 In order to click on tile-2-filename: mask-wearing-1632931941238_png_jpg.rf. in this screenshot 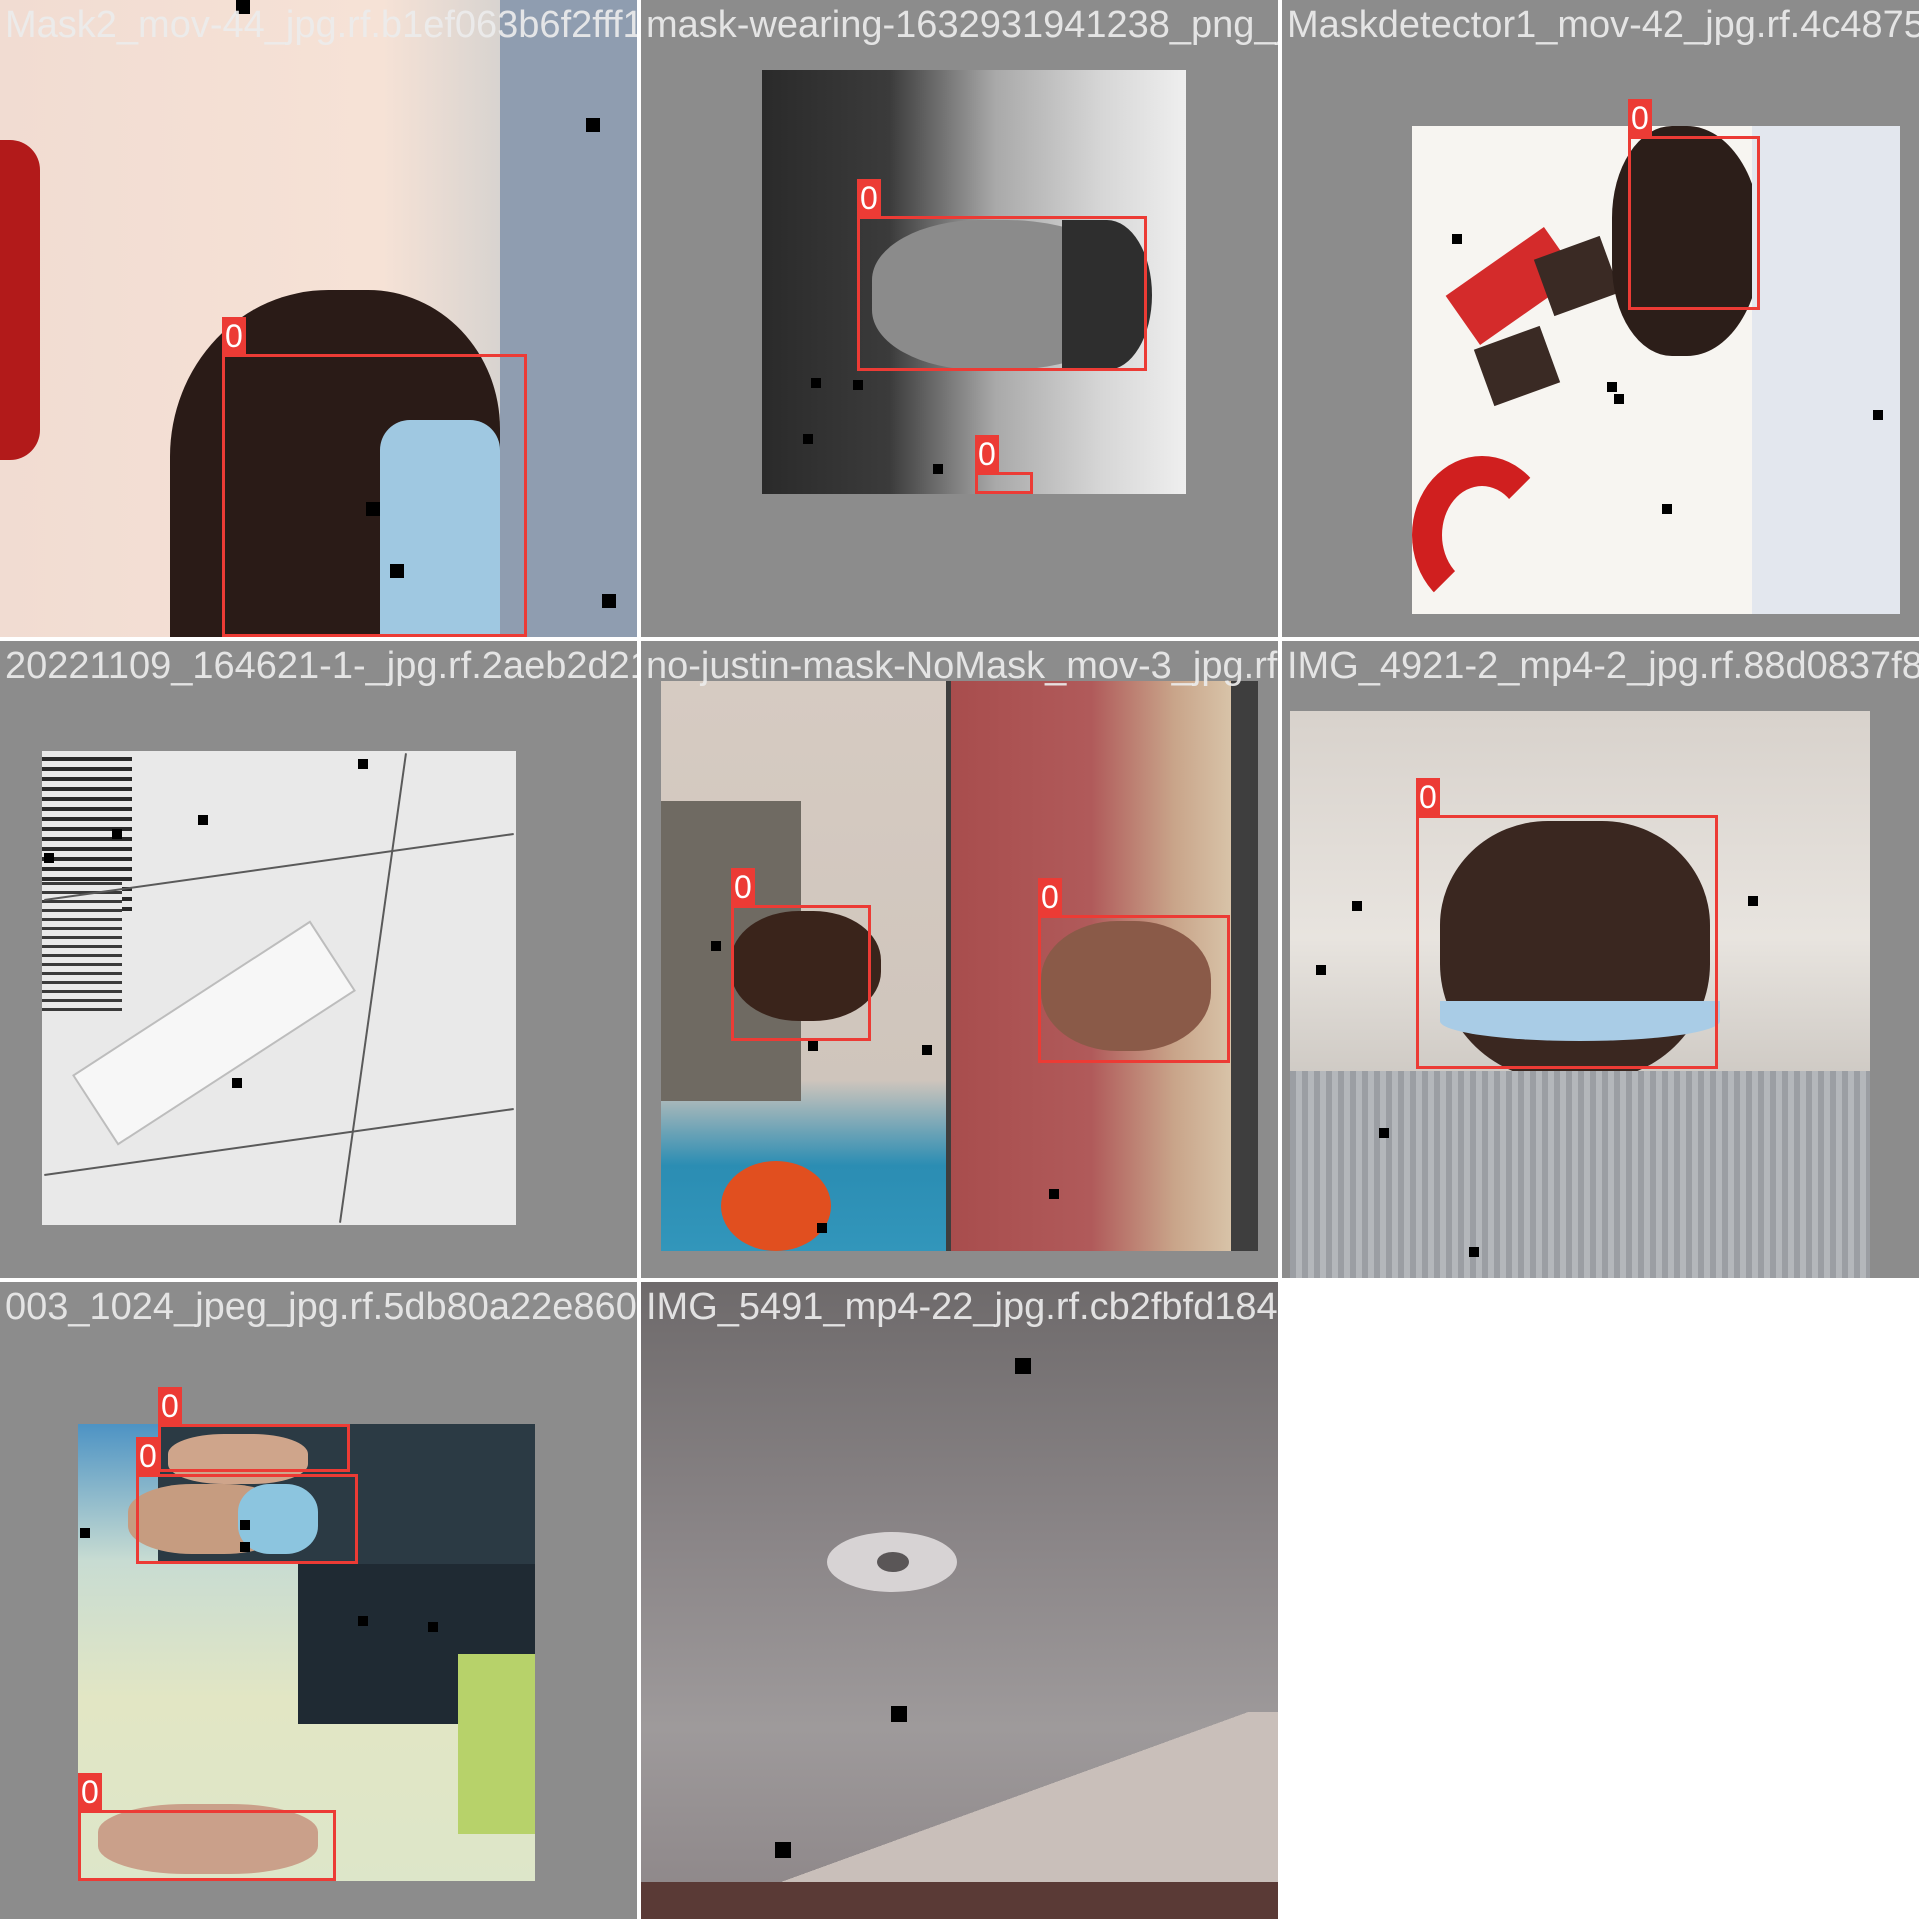, I will do `click(962, 25)`.